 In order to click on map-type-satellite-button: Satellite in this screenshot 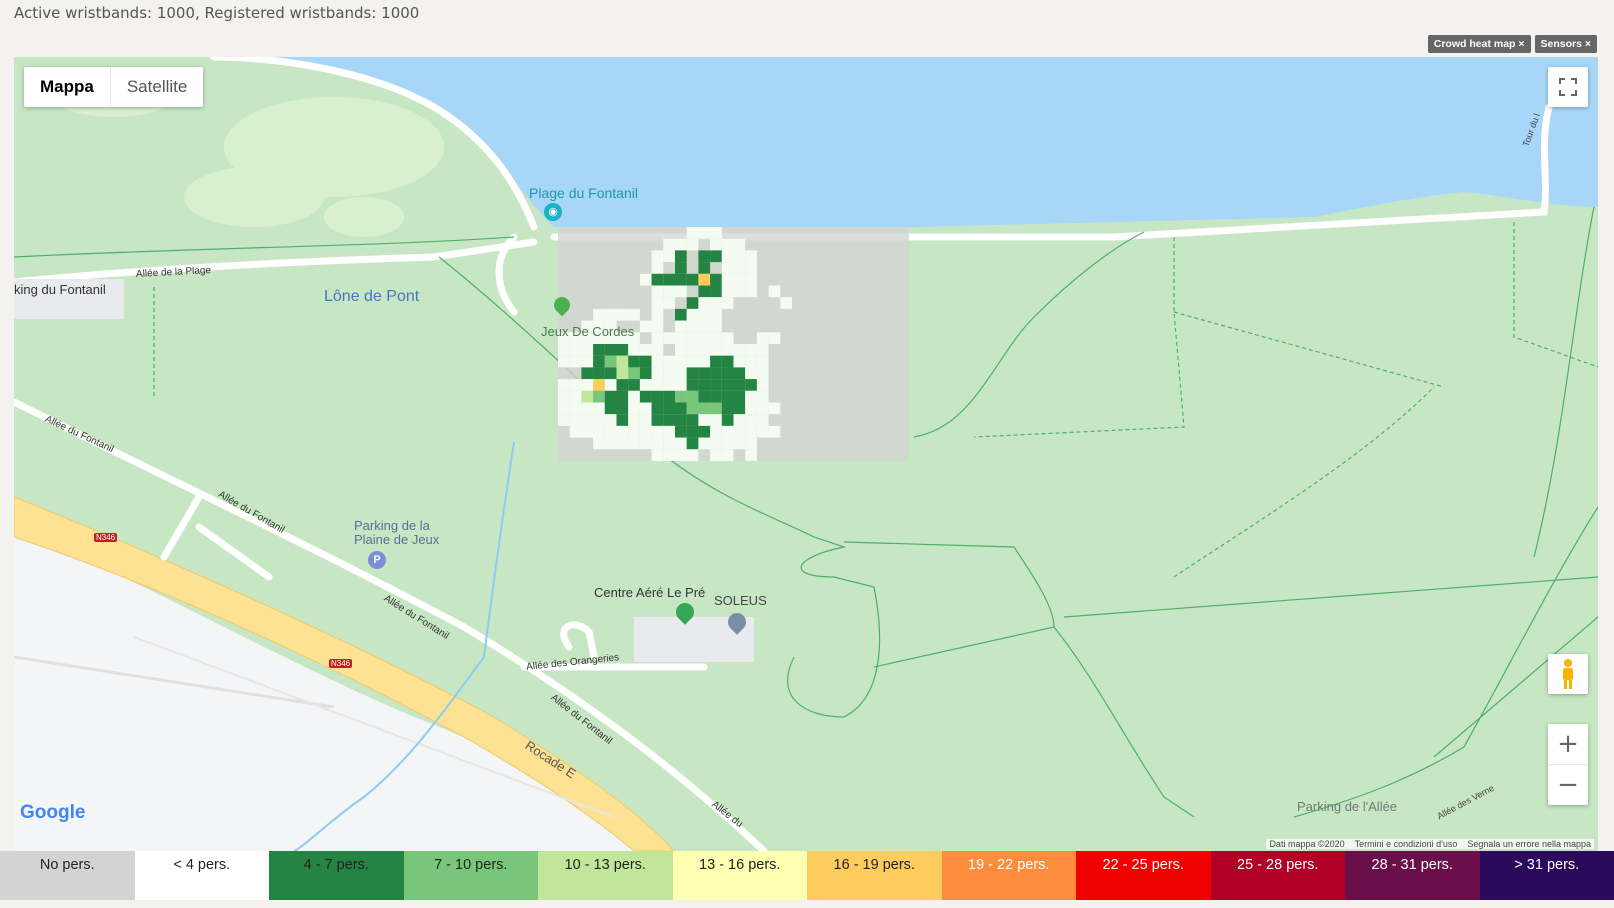, I will do `click(156, 87)`.